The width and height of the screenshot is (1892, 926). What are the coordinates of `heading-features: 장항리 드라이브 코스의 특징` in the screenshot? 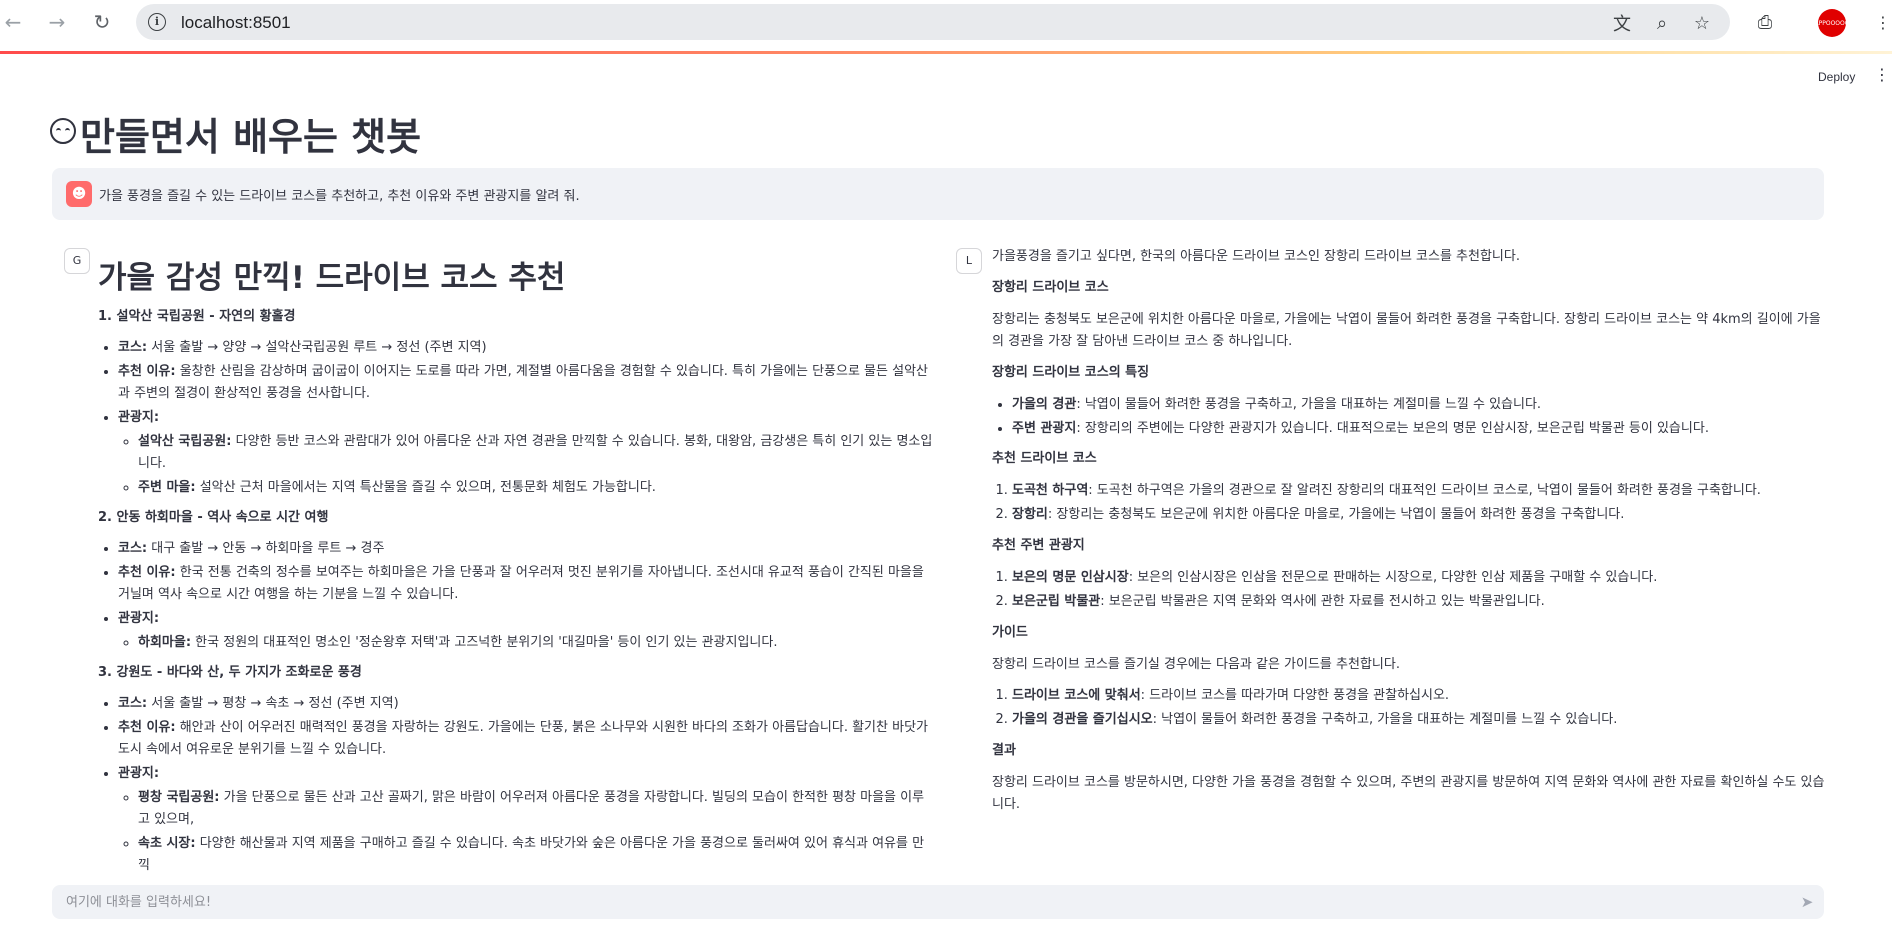 It's located at (1071, 372).